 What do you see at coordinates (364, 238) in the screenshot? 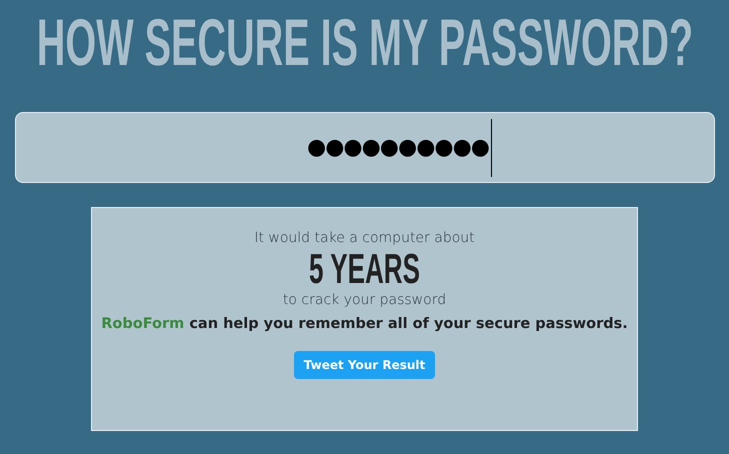
I see `intro-text: It would take a computer about` at bounding box center [364, 238].